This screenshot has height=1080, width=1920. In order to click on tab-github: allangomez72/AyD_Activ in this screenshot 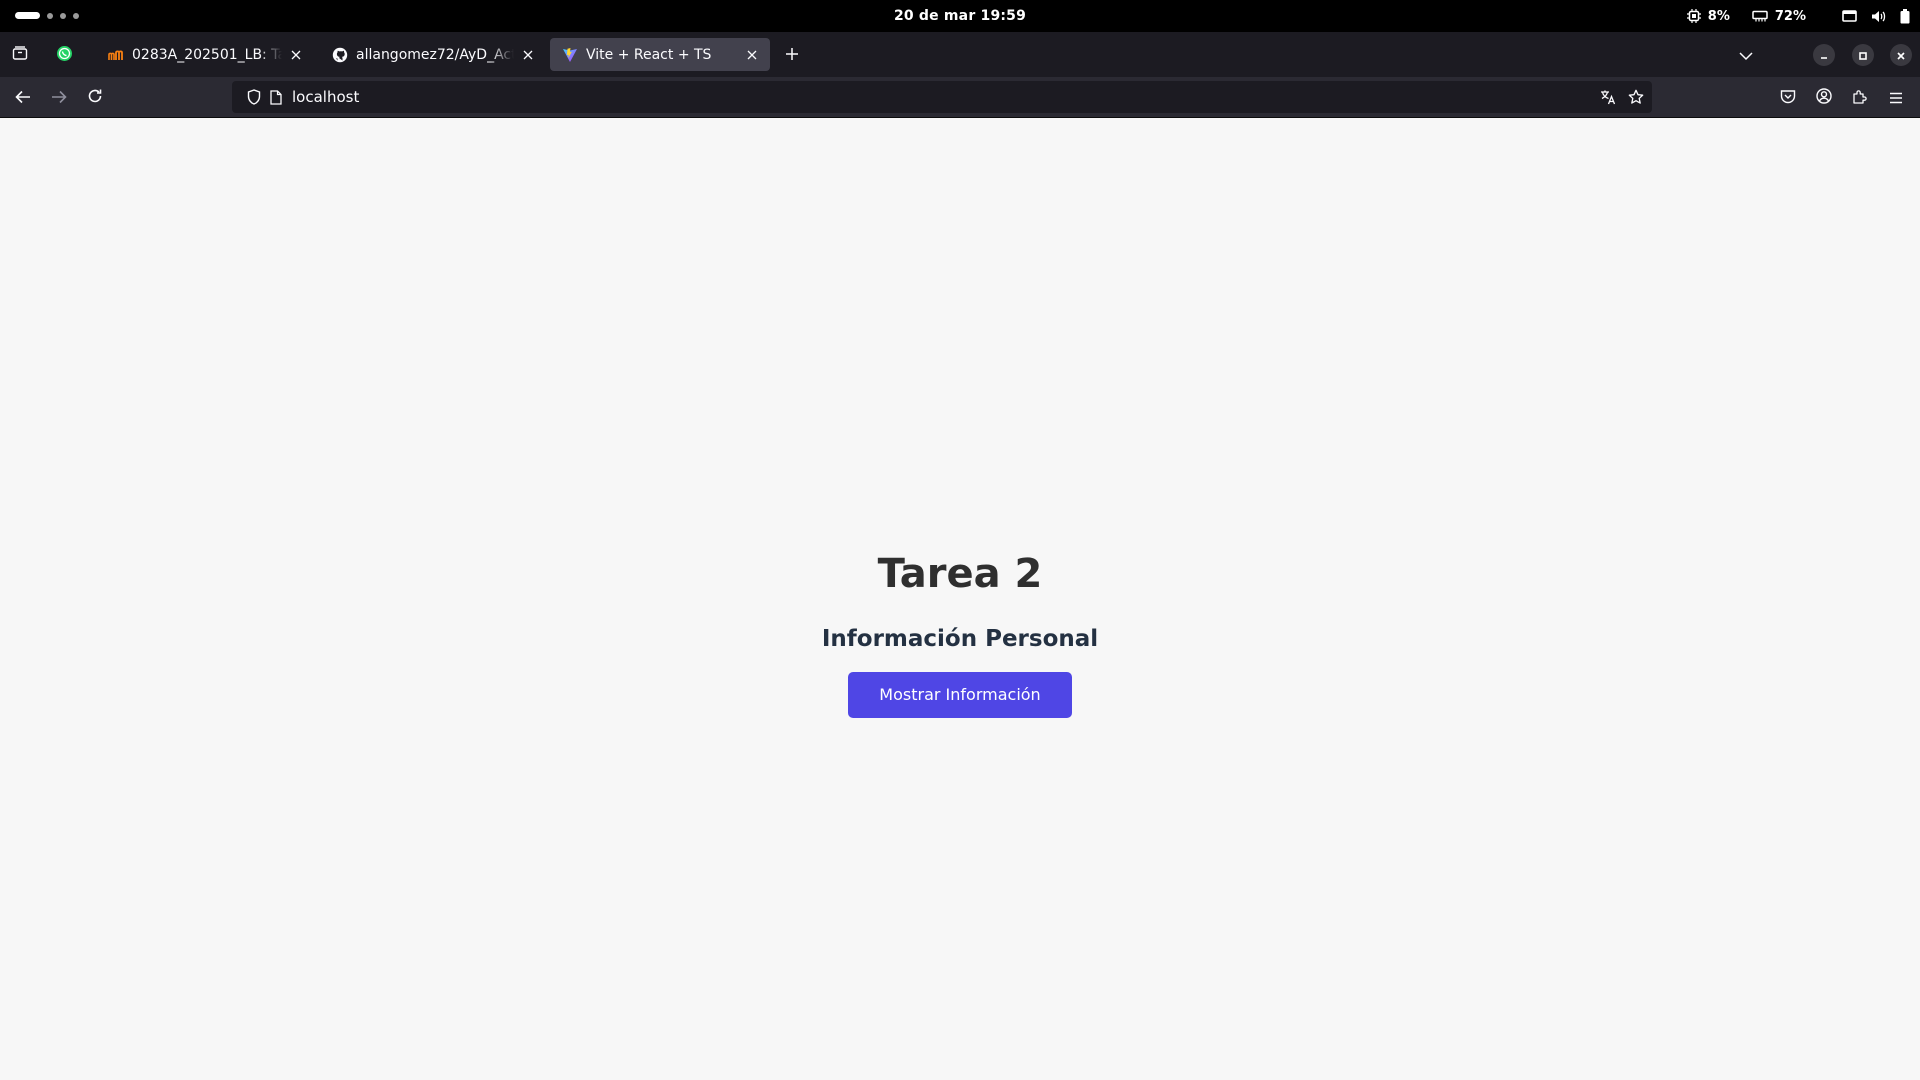, I will do `click(433, 54)`.